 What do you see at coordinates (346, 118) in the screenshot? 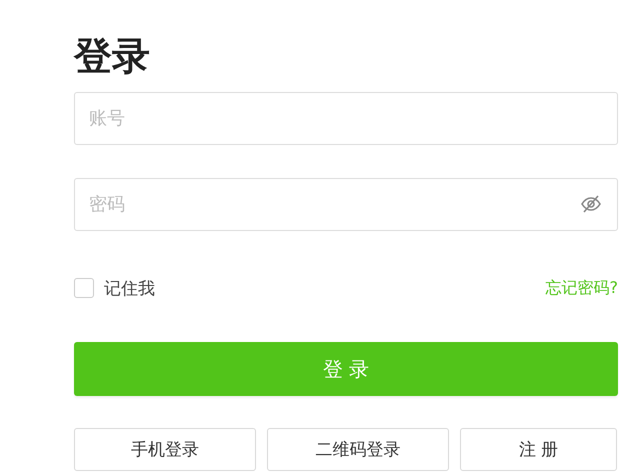
I see `account-field: 账号` at bounding box center [346, 118].